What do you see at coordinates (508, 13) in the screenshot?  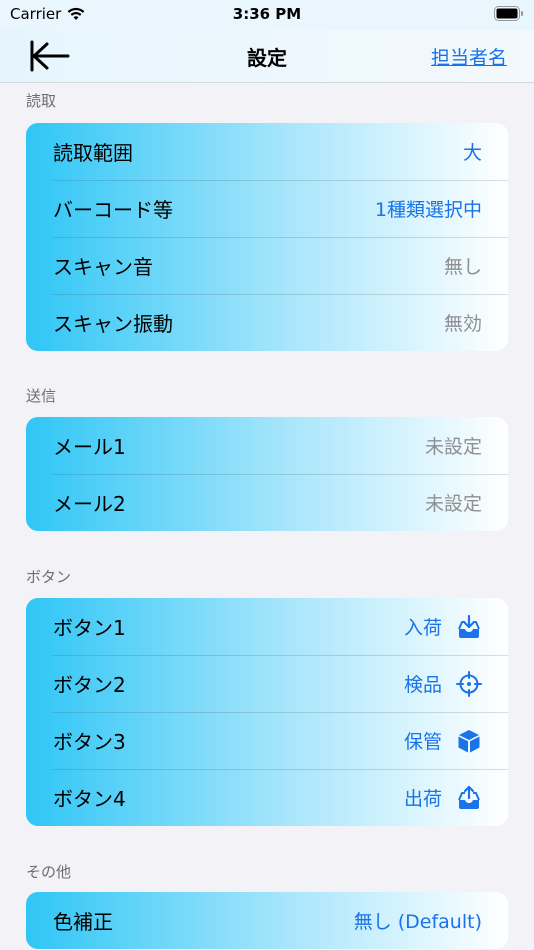 I see `battery-icon` at bounding box center [508, 13].